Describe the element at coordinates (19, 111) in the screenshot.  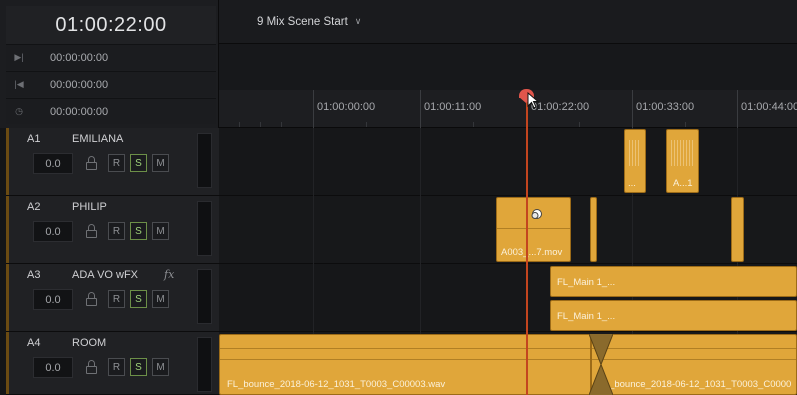
I see `clock-icon: ◷` at that location.